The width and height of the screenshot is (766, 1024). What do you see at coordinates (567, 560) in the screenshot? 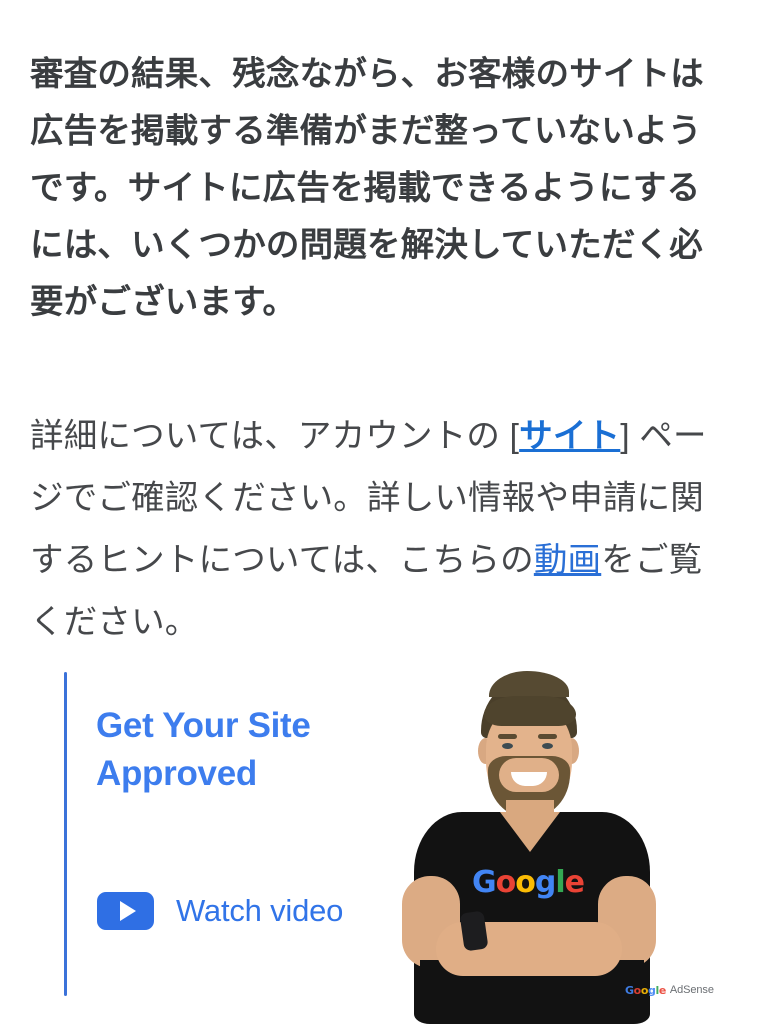
I see `video-link: 動画` at bounding box center [567, 560].